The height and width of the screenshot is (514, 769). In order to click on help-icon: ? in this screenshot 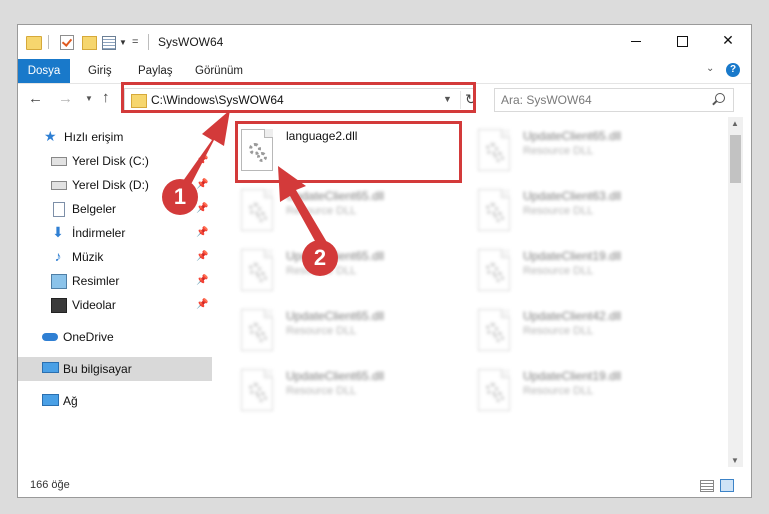, I will do `click(733, 70)`.